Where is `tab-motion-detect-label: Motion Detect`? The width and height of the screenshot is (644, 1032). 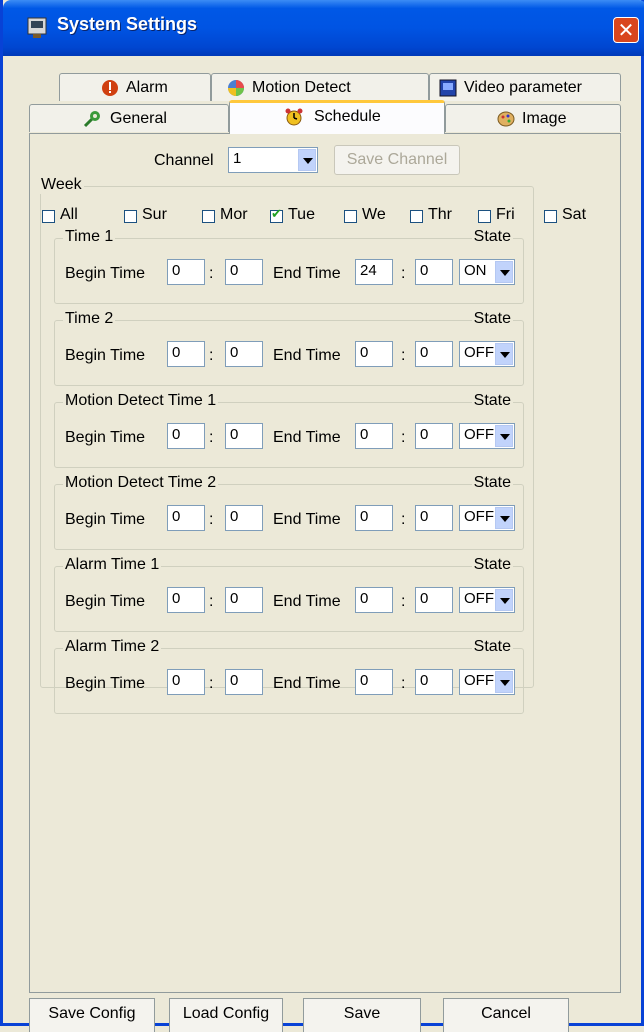 tab-motion-detect-label: Motion Detect is located at coordinates (301, 87).